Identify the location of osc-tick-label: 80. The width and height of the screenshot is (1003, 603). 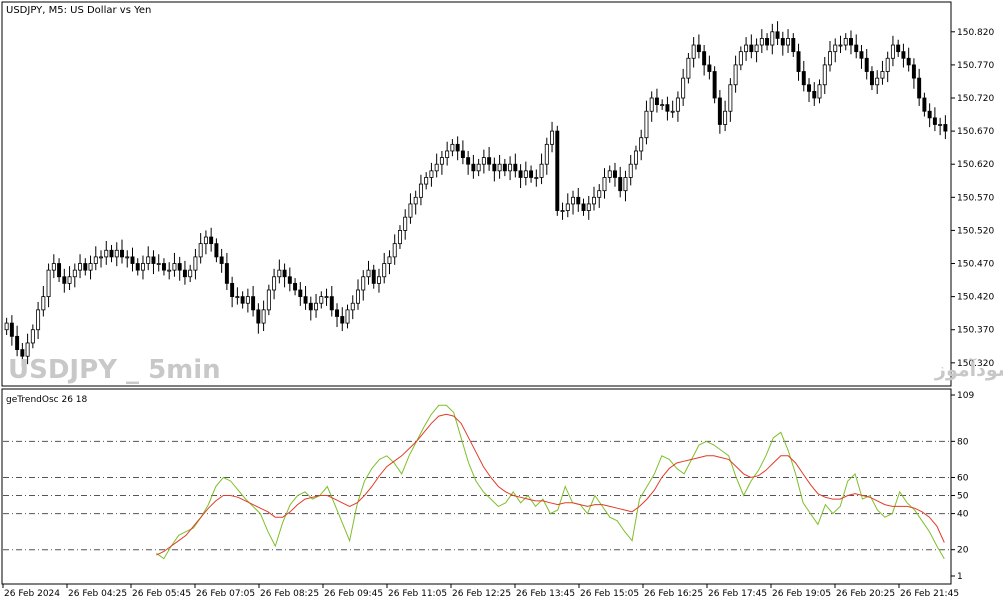
(963, 442).